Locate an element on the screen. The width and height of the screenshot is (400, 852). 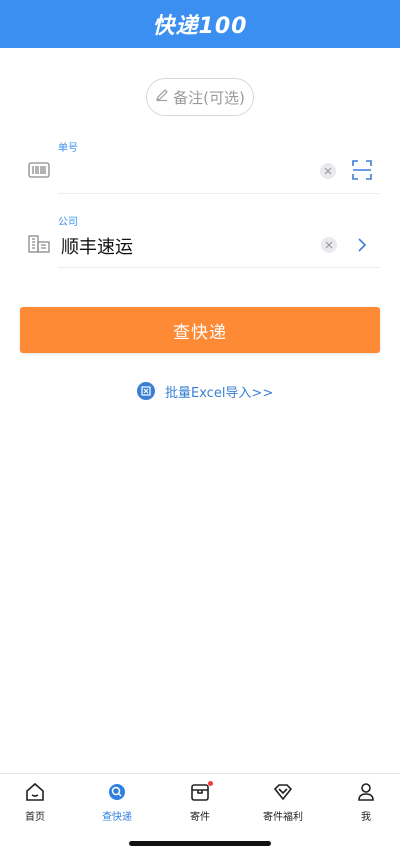
tab-me-label: 我 is located at coordinates (366, 817).